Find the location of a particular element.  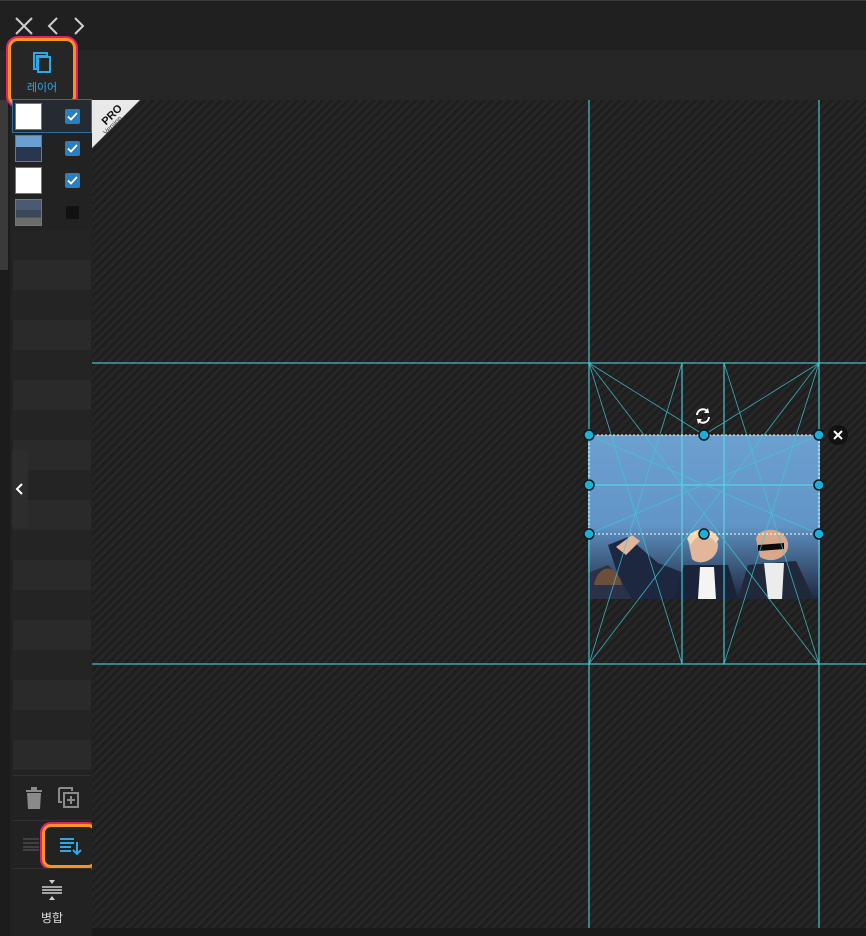

layer-tab-label: 레이어 is located at coordinates (42, 87).